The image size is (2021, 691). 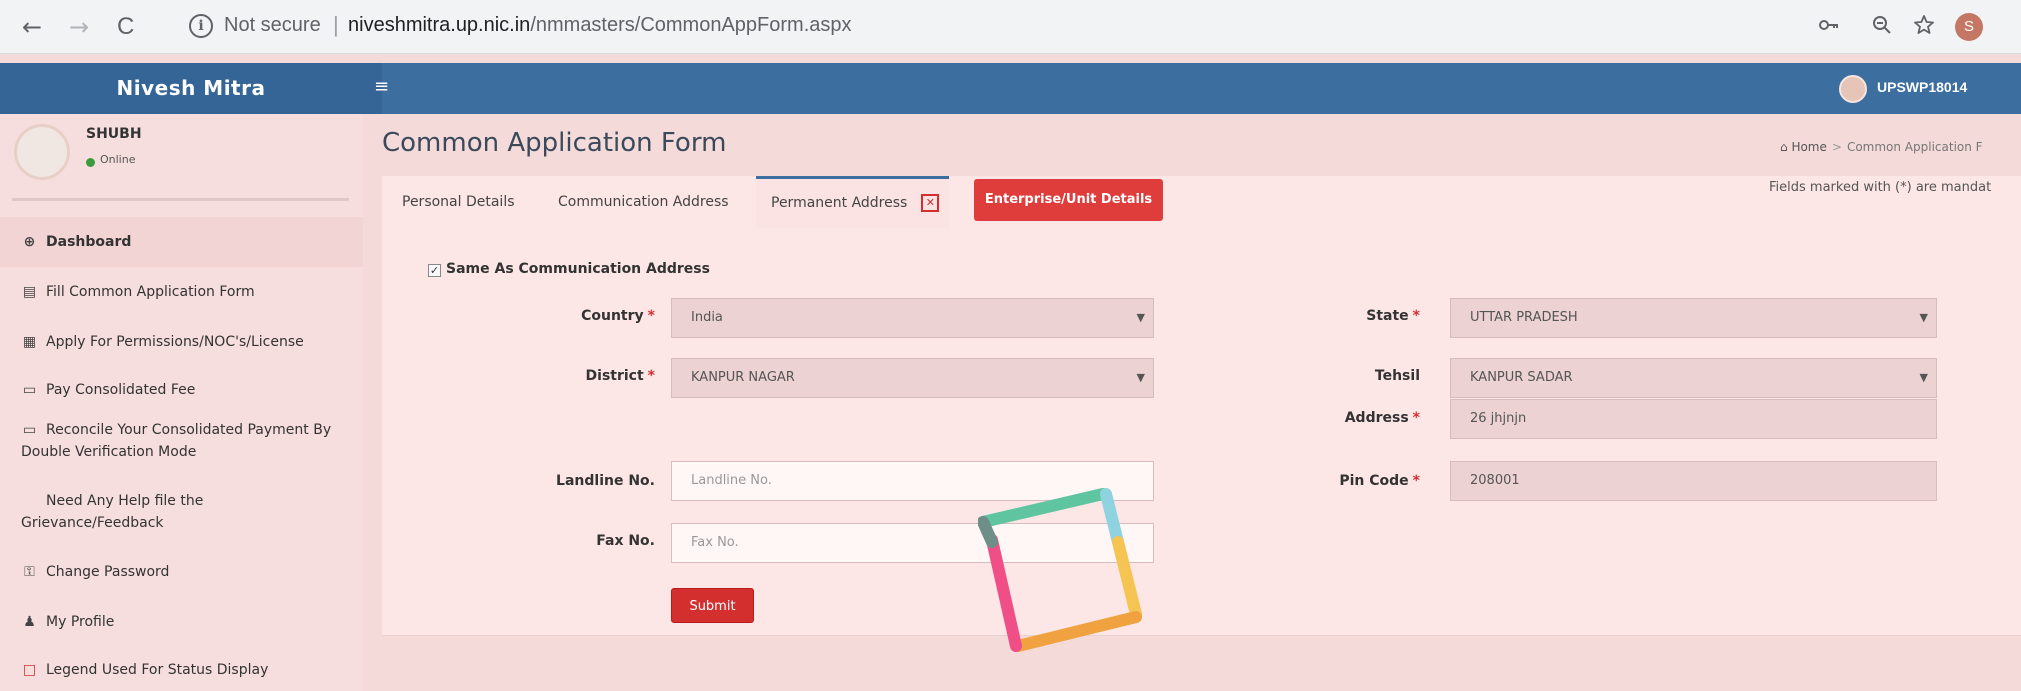 I want to click on tab-enterprise-unit-details: Enterprise/Unit Details, so click(x=1068, y=200).